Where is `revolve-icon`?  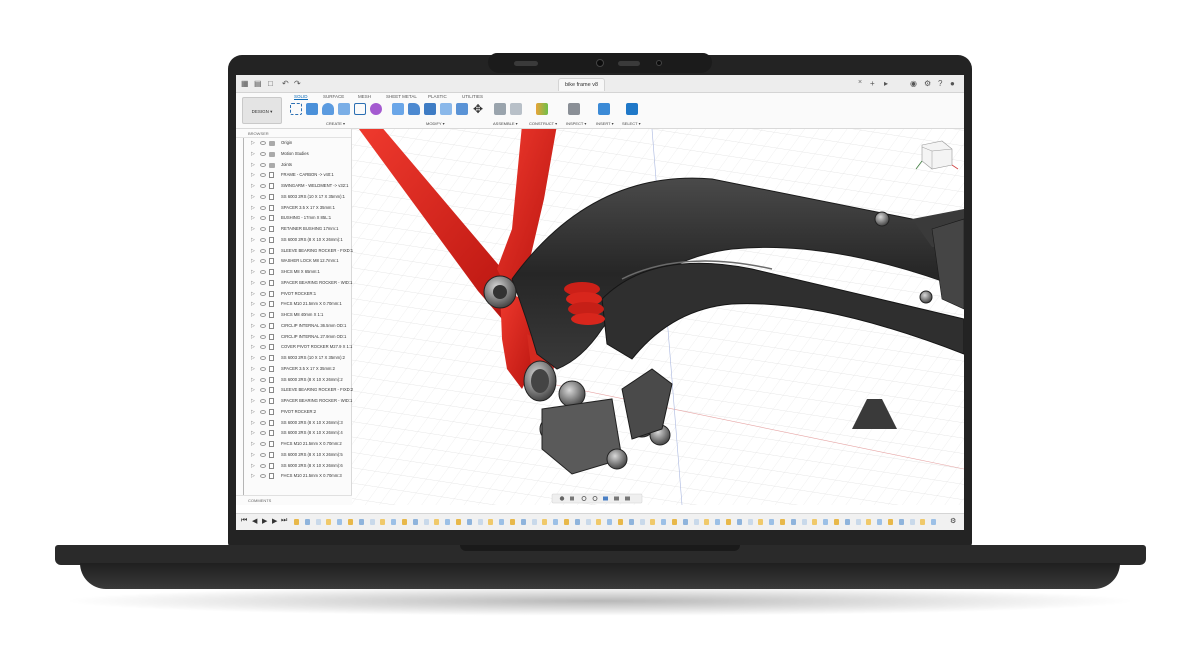
revolve-icon is located at coordinates (328, 109).